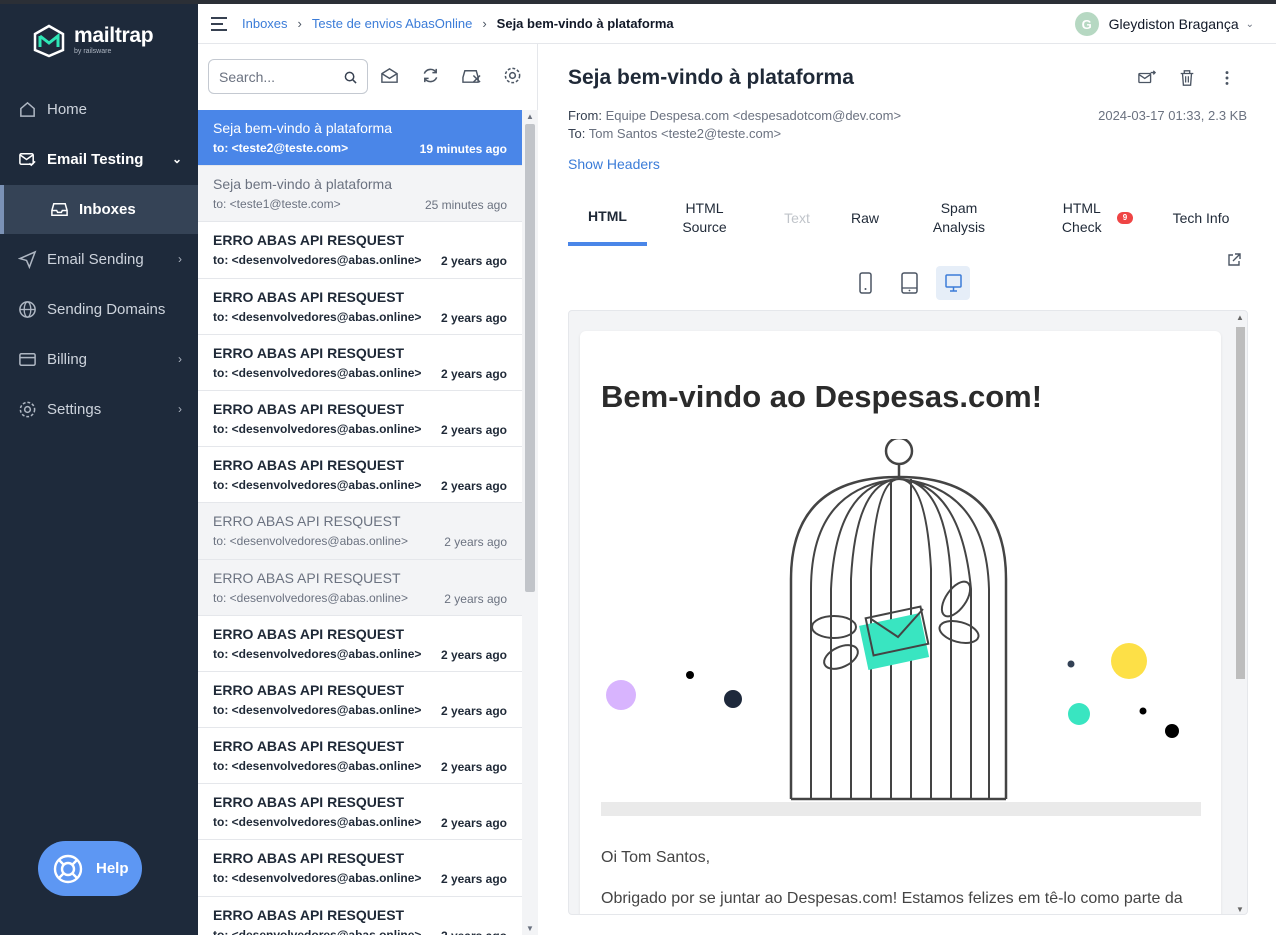 The image size is (1276, 935). What do you see at coordinates (27, 109) in the screenshot?
I see `home-icon` at bounding box center [27, 109].